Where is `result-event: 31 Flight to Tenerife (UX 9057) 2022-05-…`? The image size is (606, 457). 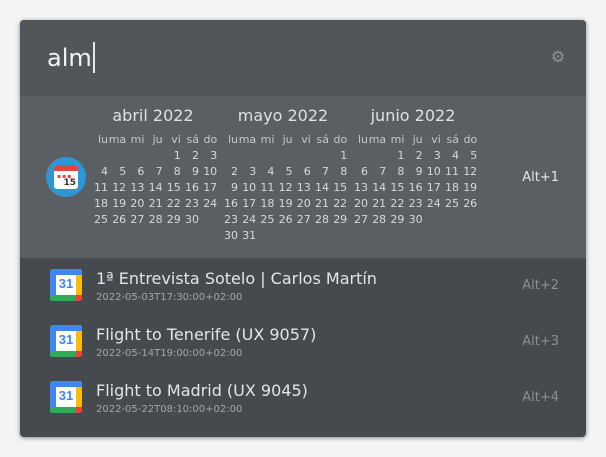 result-event: 31 Flight to Tenerife (UX 9057) 2022-05-… is located at coordinates (303, 342).